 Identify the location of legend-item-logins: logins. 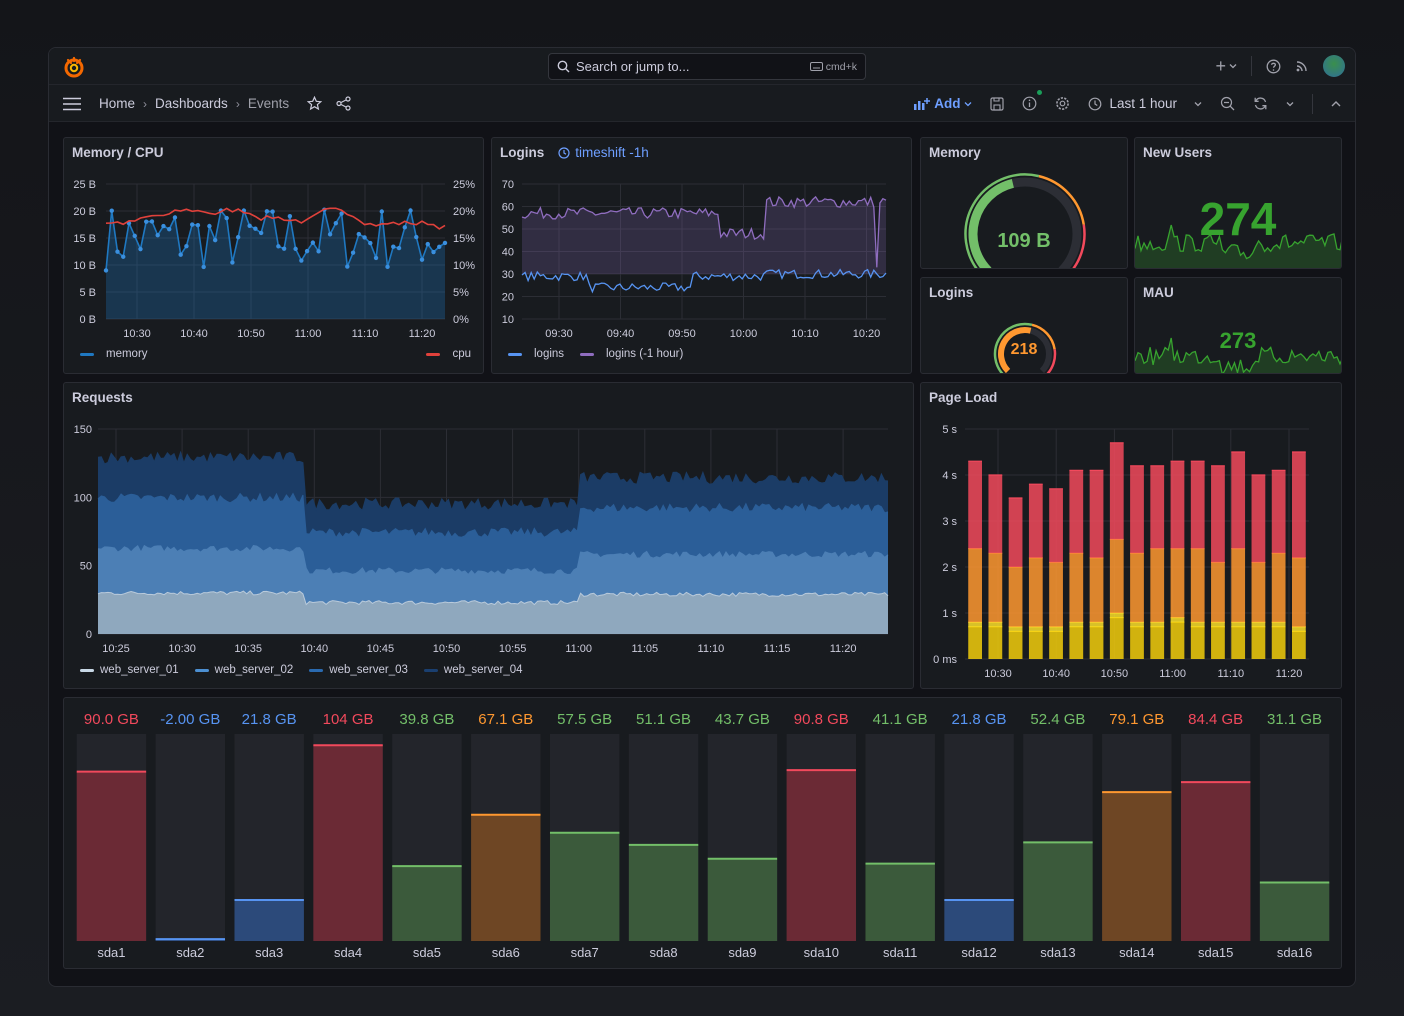
(536, 354).